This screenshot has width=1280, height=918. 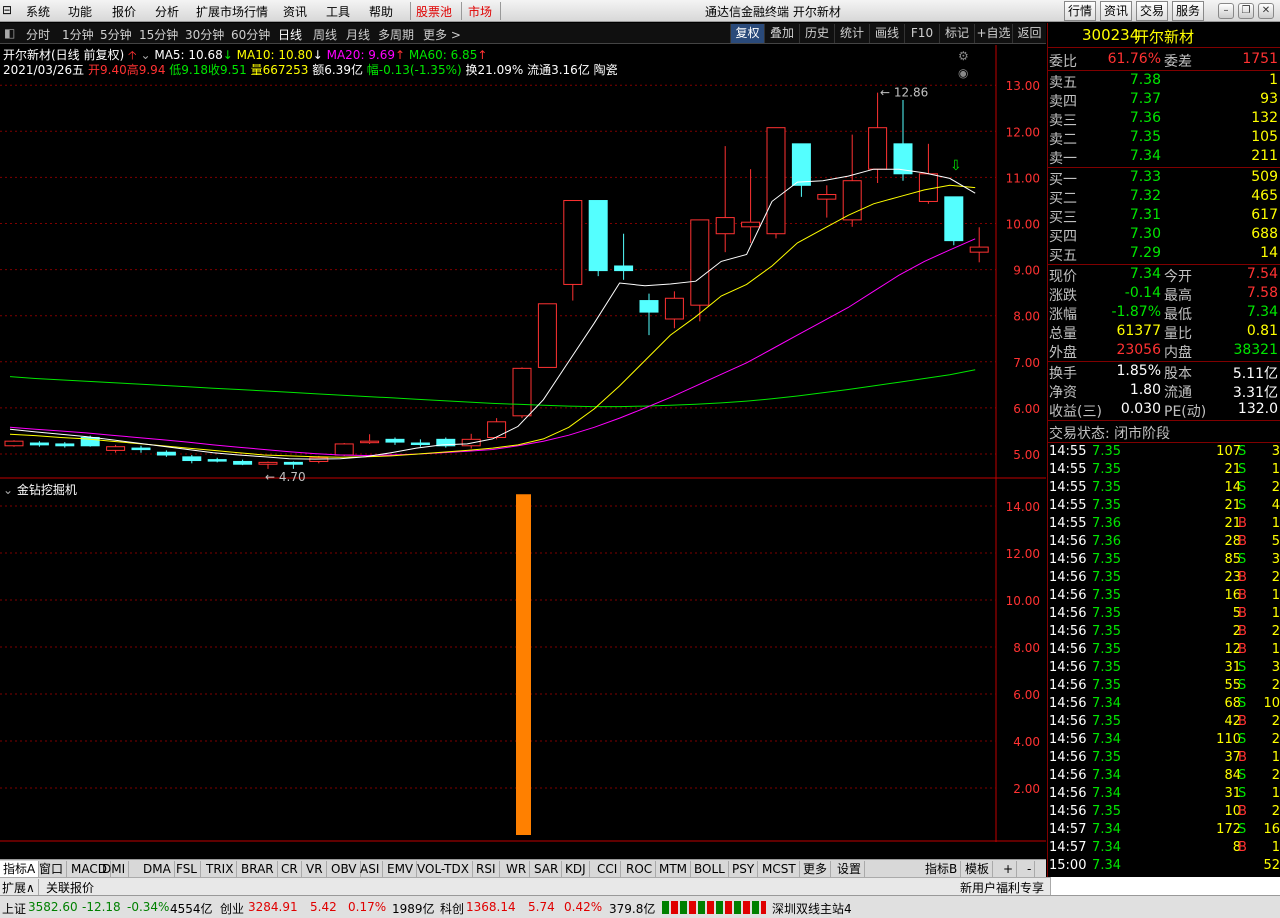 I want to click on indicator-tab-7: BRAR, so click(x=258, y=869).